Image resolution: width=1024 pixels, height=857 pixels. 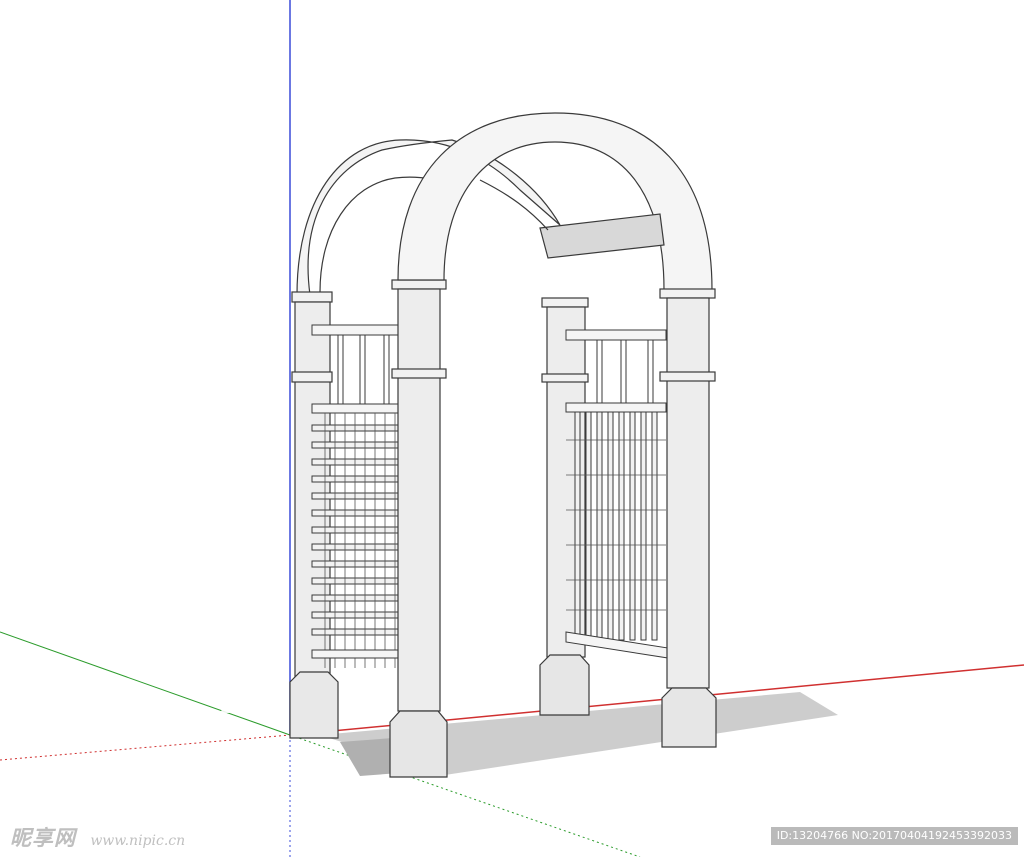 What do you see at coordinates (564, 506) in the screenshot?
I see `rear-right-post` at bounding box center [564, 506].